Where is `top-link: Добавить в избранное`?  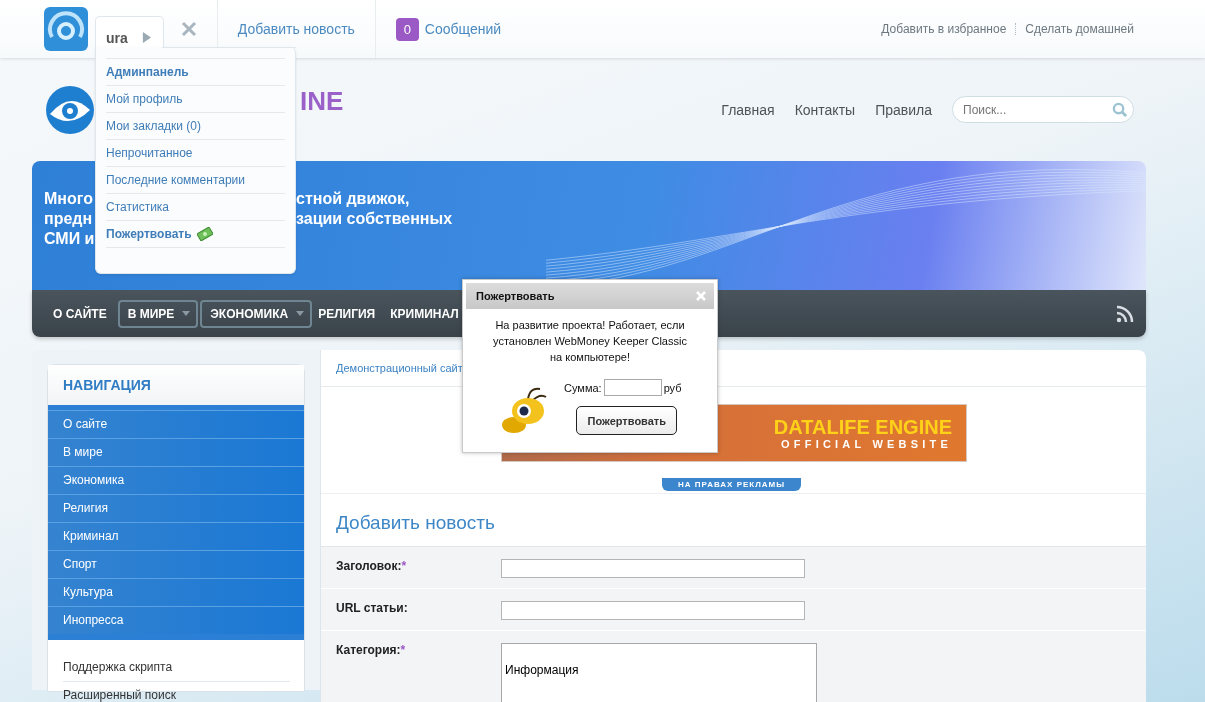
top-link: Добавить в избранное is located at coordinates (944, 29).